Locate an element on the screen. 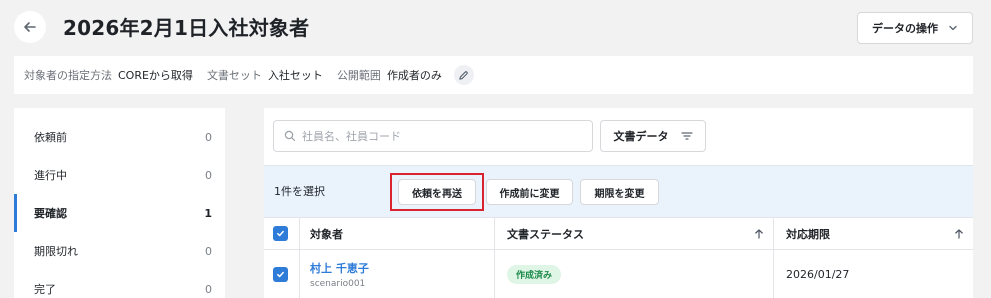  target-cell: 村上 千恵子 scenario001 is located at coordinates (339, 274).